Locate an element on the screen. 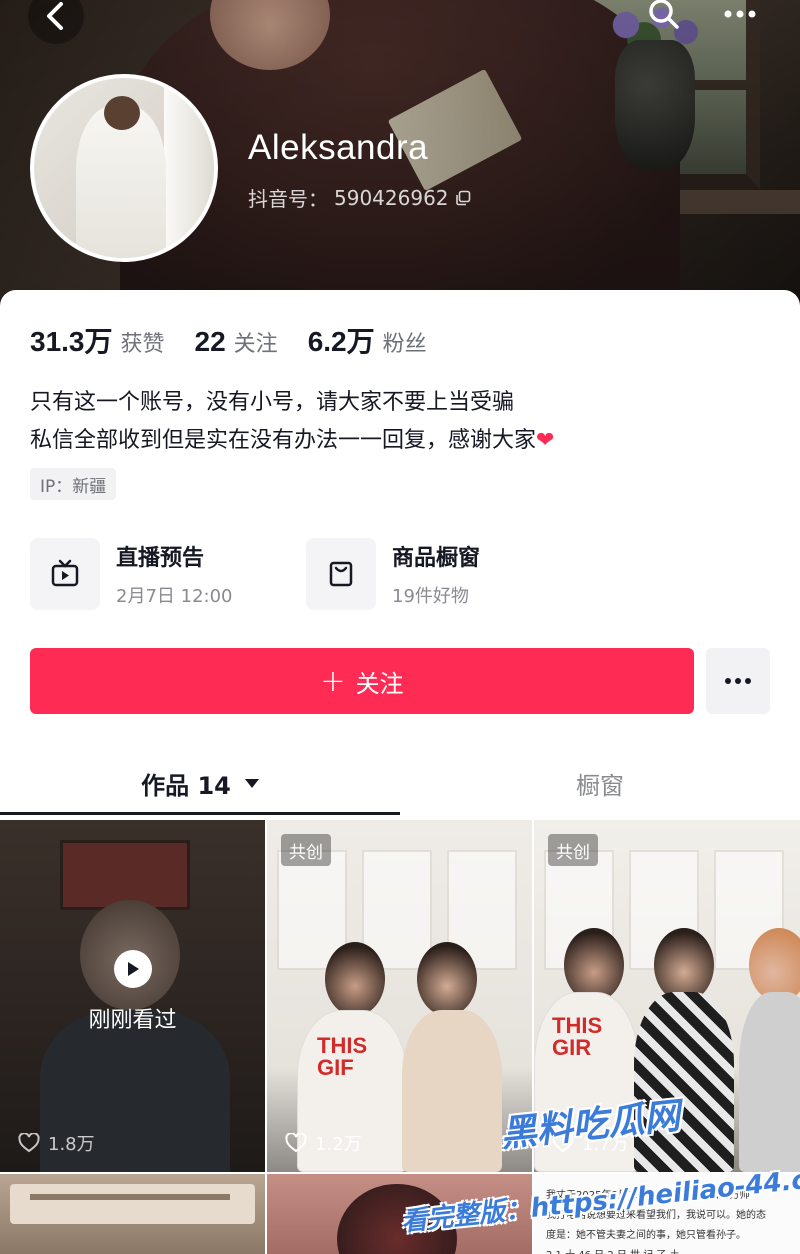  bio-line-1: 只有这一个账号，没有小号，请大家不要上当受骗 is located at coordinates (272, 402).